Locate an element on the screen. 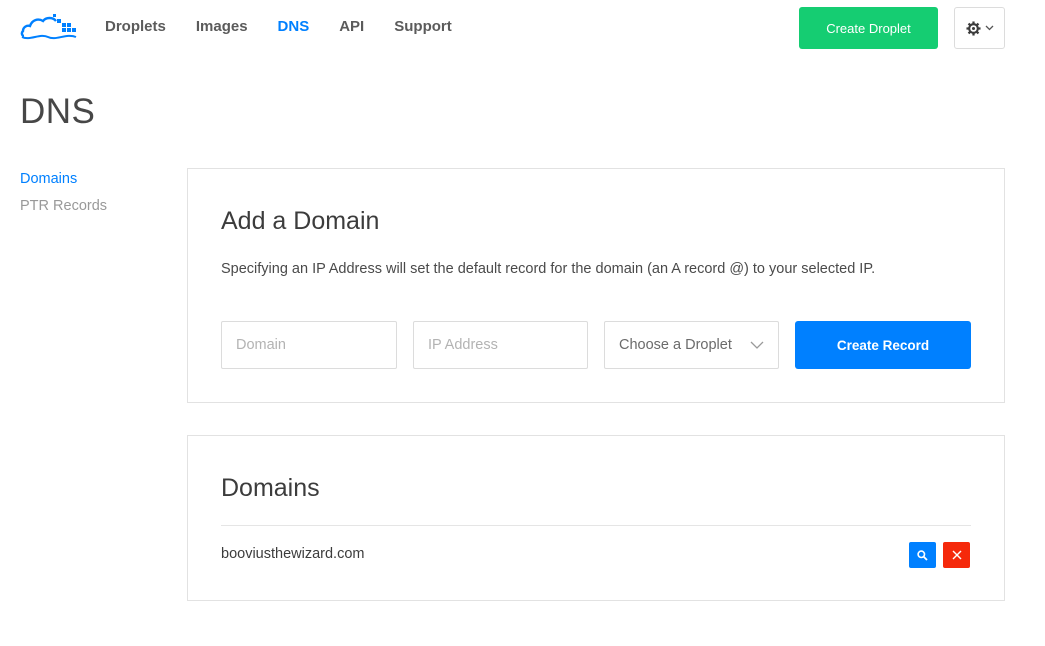 The width and height of the screenshot is (1045, 646). nav-api: API is located at coordinates (351, 26).